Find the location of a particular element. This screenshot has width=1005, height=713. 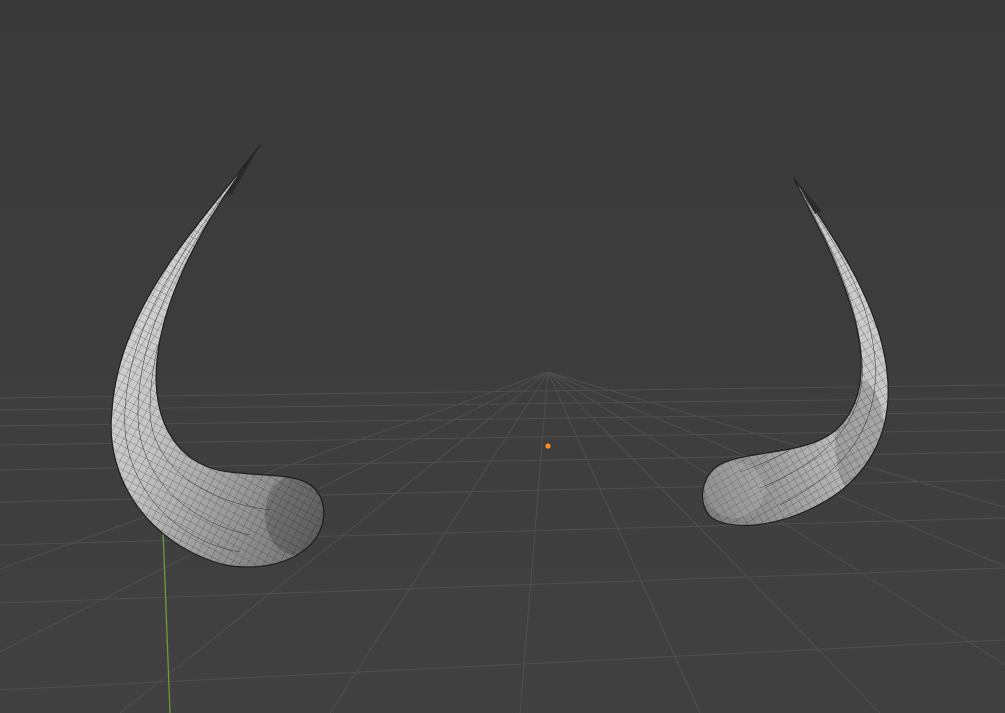

origin-point is located at coordinates (548, 446).